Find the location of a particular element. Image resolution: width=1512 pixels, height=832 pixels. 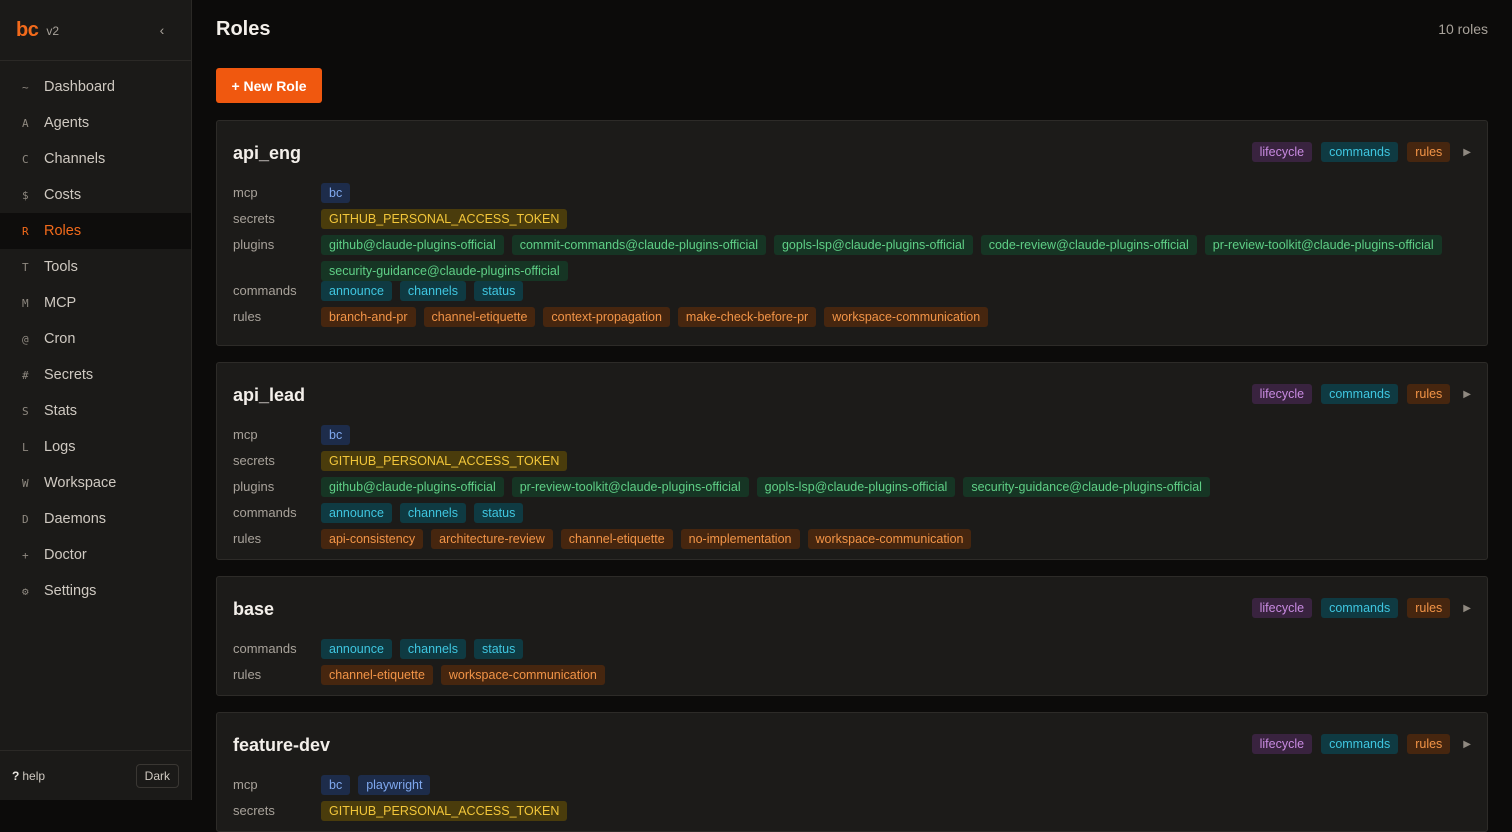

sidebar-item-label: Costs is located at coordinates (63, 195).